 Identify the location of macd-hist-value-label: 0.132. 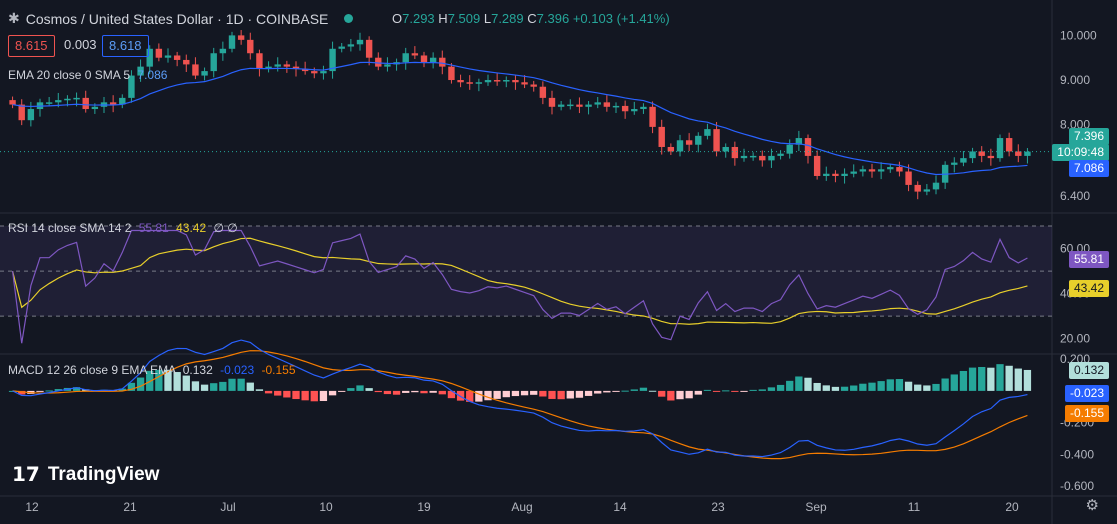
(1088, 370).